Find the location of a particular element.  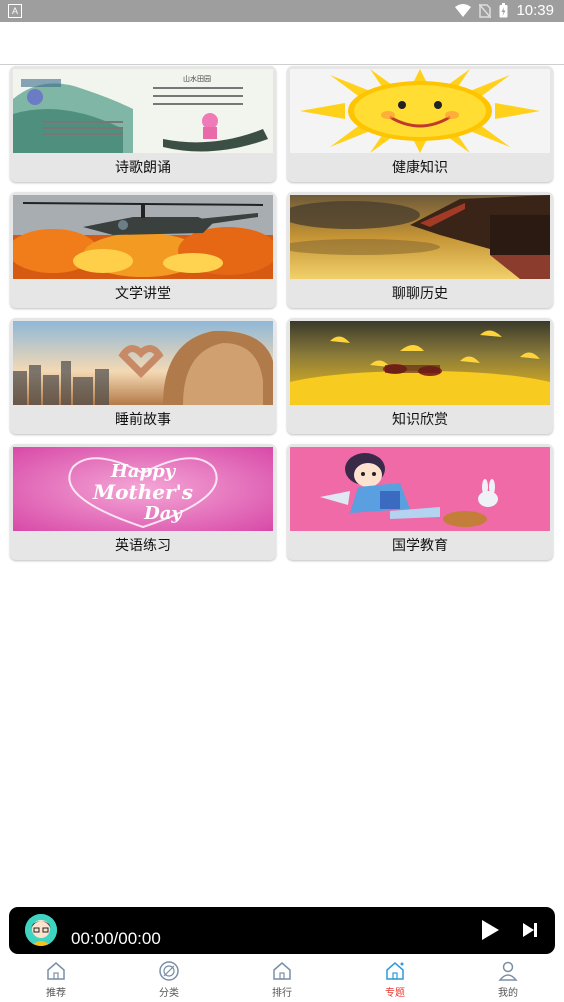

helicopter-explosion-image is located at coordinates (143, 237).